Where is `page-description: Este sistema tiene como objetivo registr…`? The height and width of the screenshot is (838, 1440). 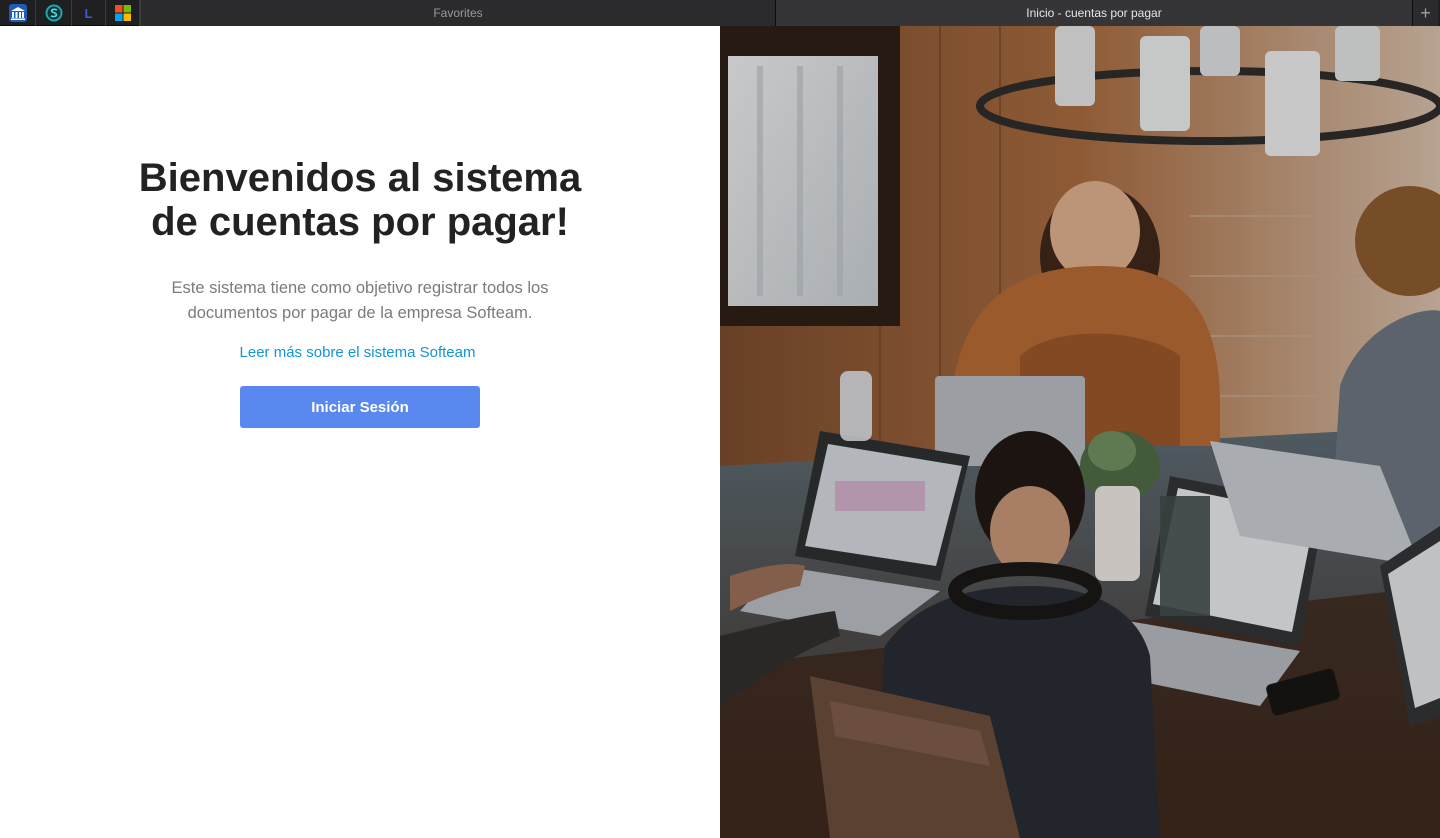 page-description: Este sistema tiene como objetivo registr… is located at coordinates (360, 300).